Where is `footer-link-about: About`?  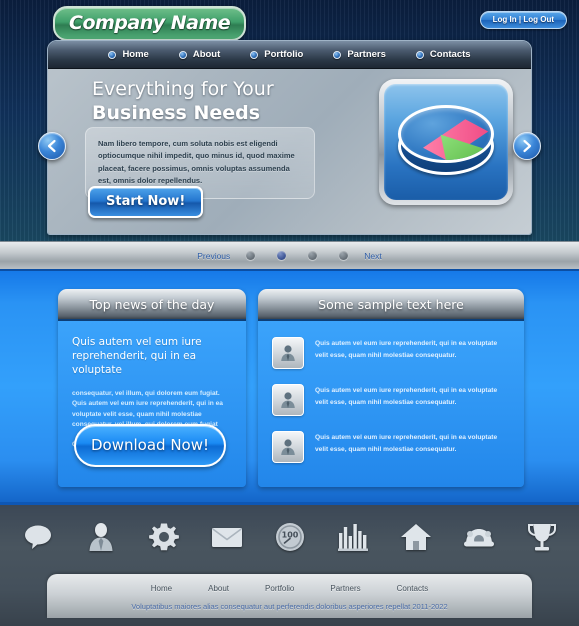
footer-link-about: About is located at coordinates (218, 588).